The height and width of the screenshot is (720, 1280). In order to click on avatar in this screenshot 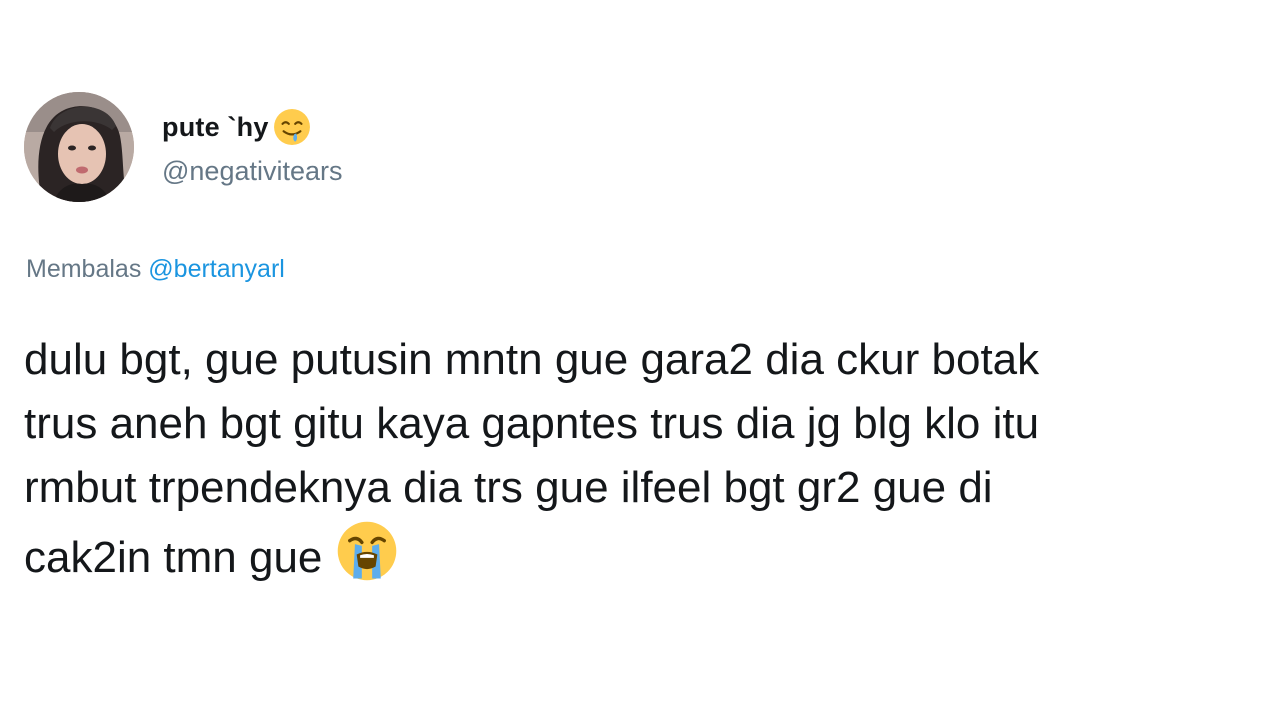, I will do `click(79, 147)`.